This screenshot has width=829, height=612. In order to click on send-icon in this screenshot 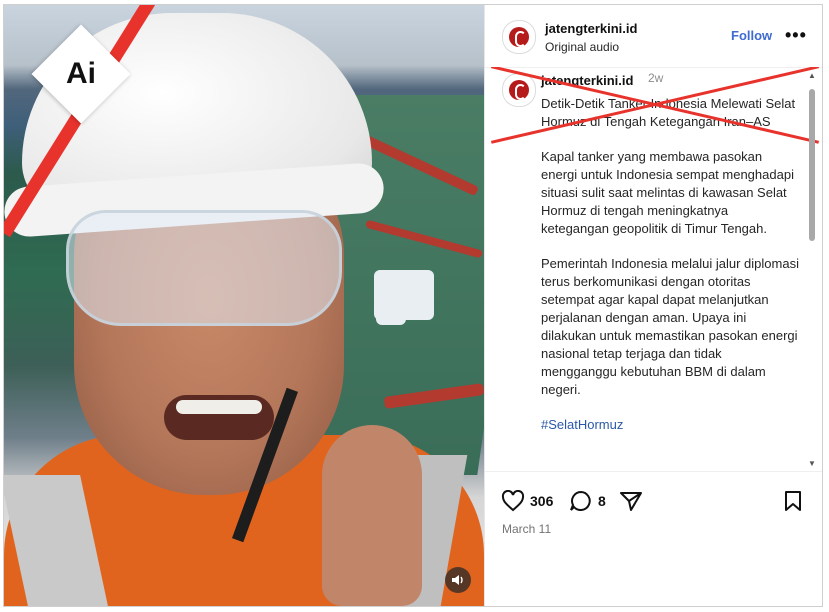, I will do `click(631, 501)`.